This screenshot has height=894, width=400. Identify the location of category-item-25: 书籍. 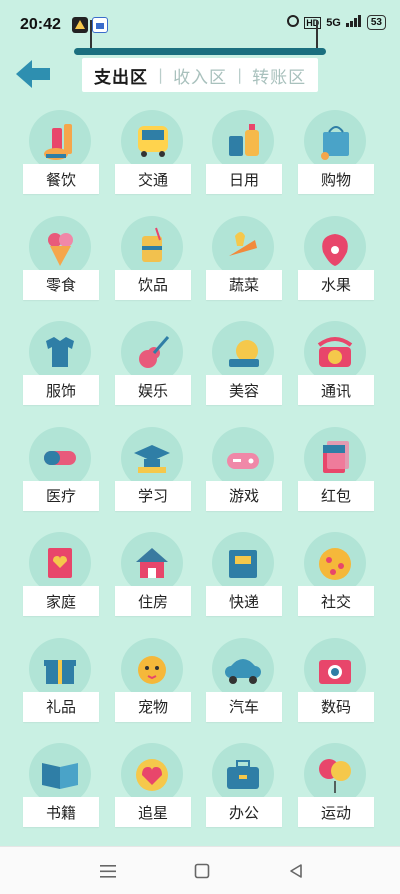
(61, 789).